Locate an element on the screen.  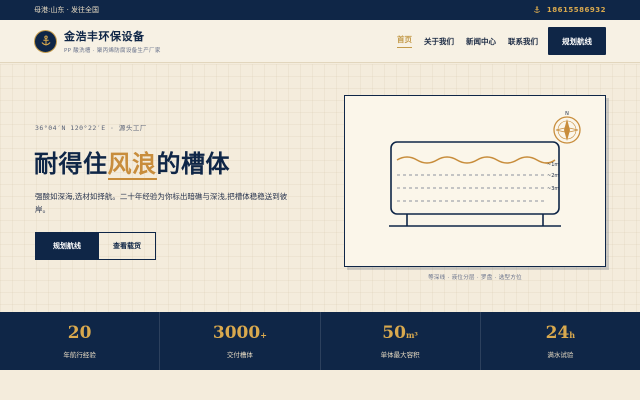
brand: 金浩丰环保设备 PP 酸洗槽 · 聚丙烯防腐设备生产厂家 is located at coordinates (112, 41).